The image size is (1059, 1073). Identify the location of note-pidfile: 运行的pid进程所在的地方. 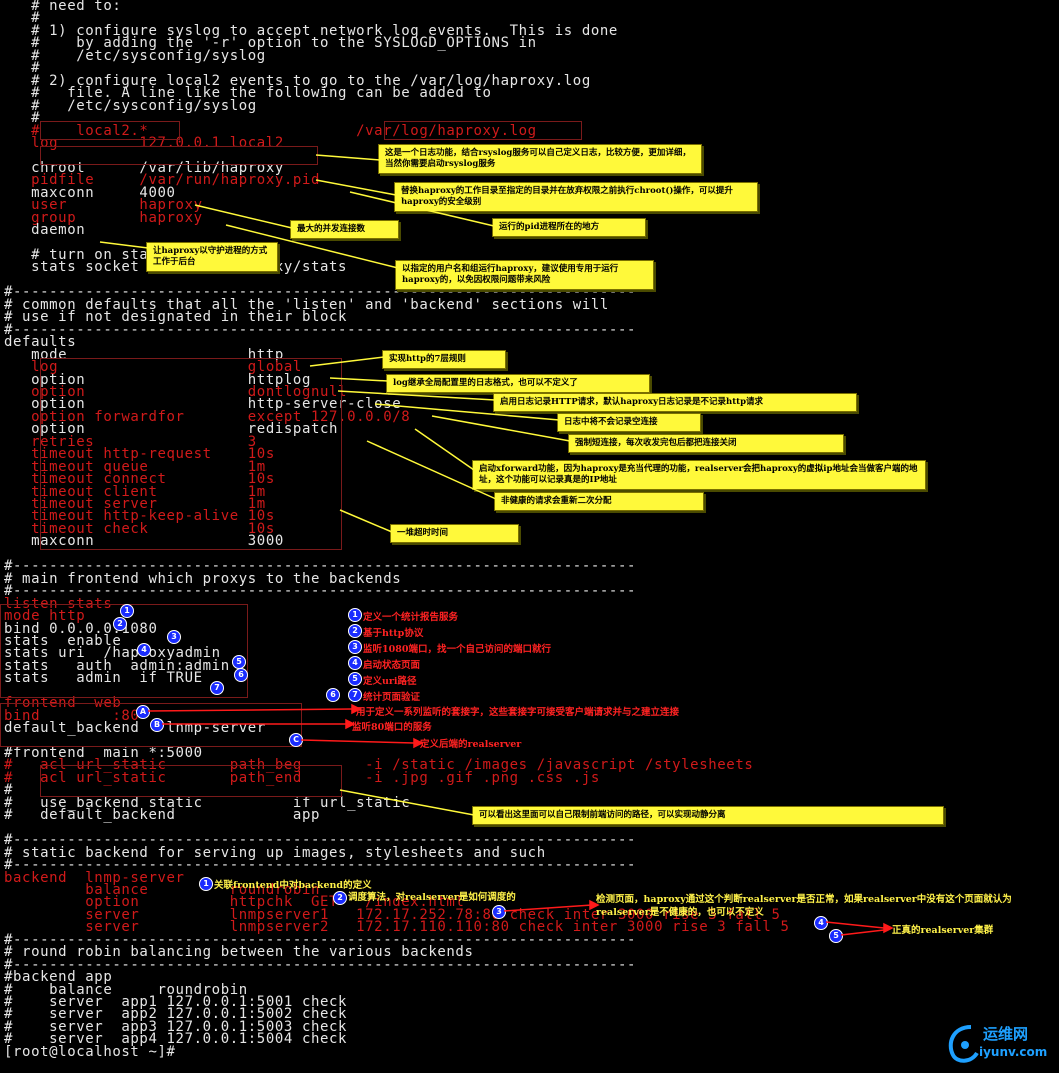
(569, 227).